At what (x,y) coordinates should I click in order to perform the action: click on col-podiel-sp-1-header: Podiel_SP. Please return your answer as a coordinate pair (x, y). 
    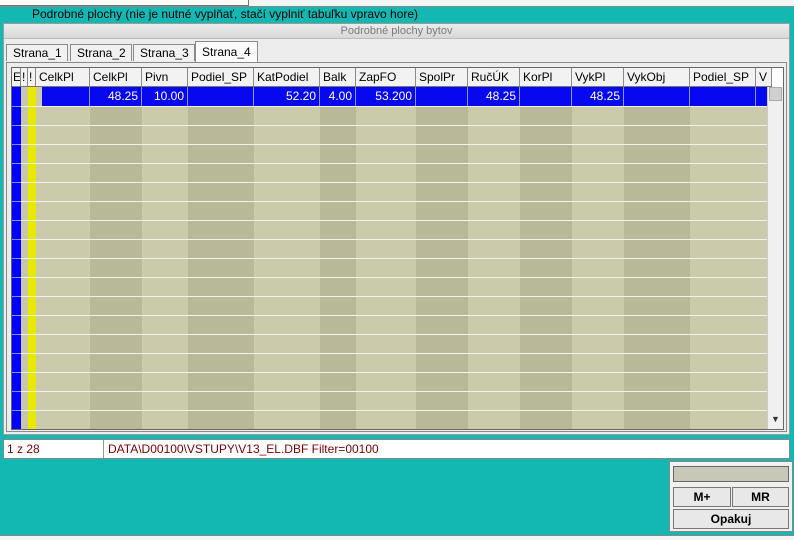
    Looking at the image, I should click on (221, 77).